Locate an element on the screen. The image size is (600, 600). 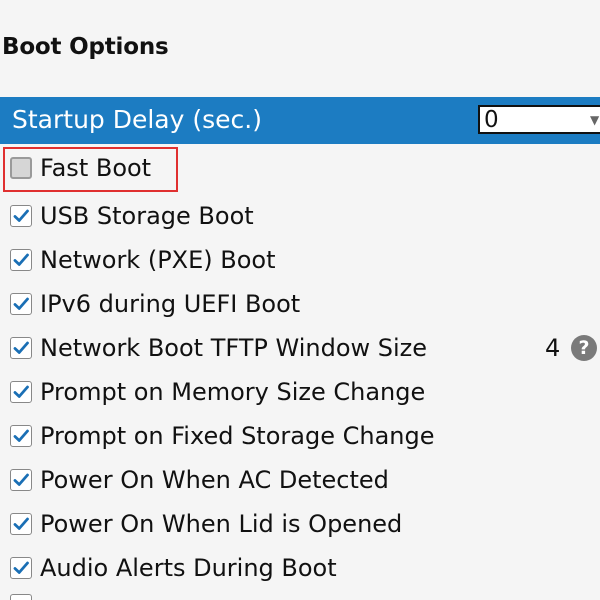
prompt-memory-change-checkbox is located at coordinates (21, 392).